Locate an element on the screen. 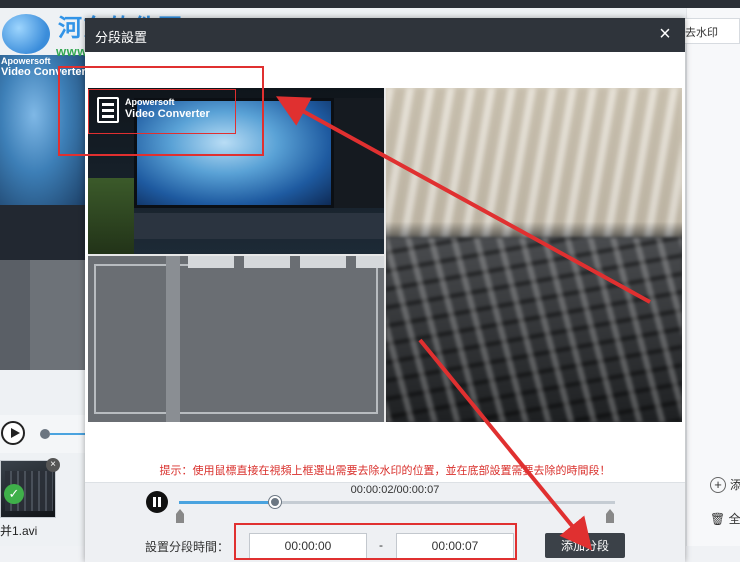  close-icon: × is located at coordinates (665, 35).